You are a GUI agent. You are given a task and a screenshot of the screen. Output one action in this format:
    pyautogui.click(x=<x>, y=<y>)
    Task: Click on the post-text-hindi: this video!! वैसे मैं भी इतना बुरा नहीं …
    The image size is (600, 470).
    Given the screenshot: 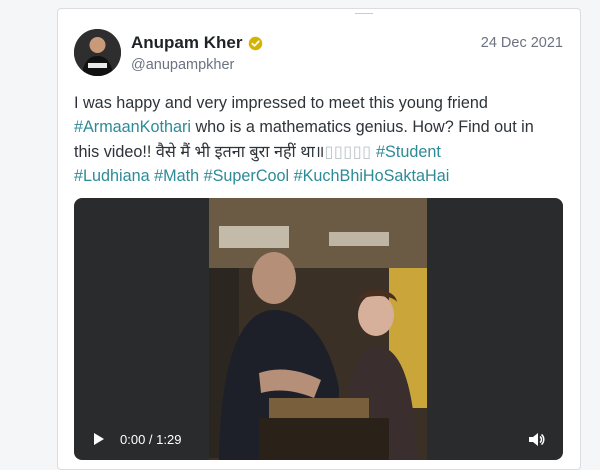 What is the action you would take?
    pyautogui.click(x=199, y=151)
    